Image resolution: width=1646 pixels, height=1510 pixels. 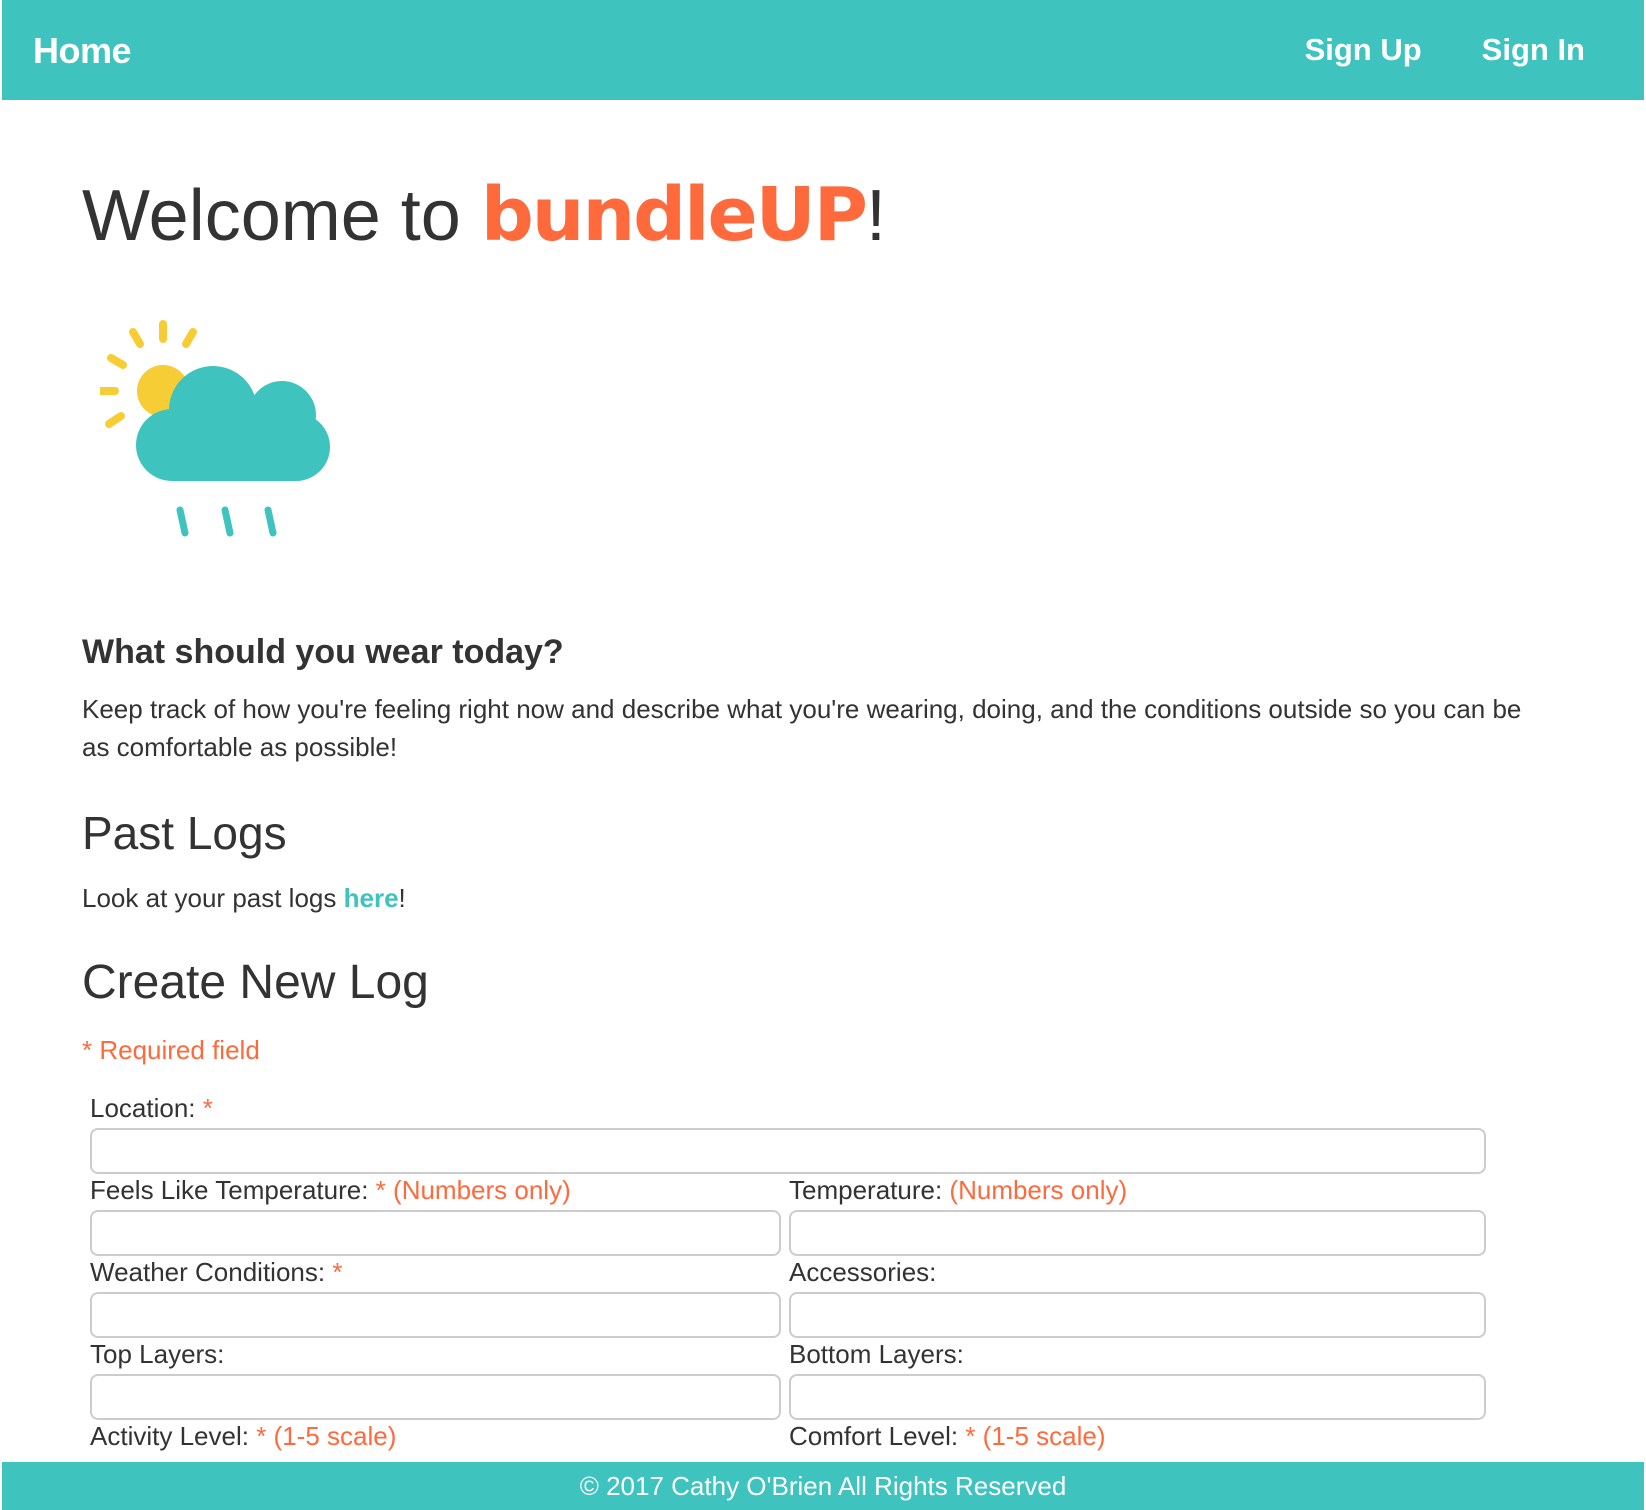 I want to click on accessories-field-group: Accessories:, so click(x=1137, y=1296).